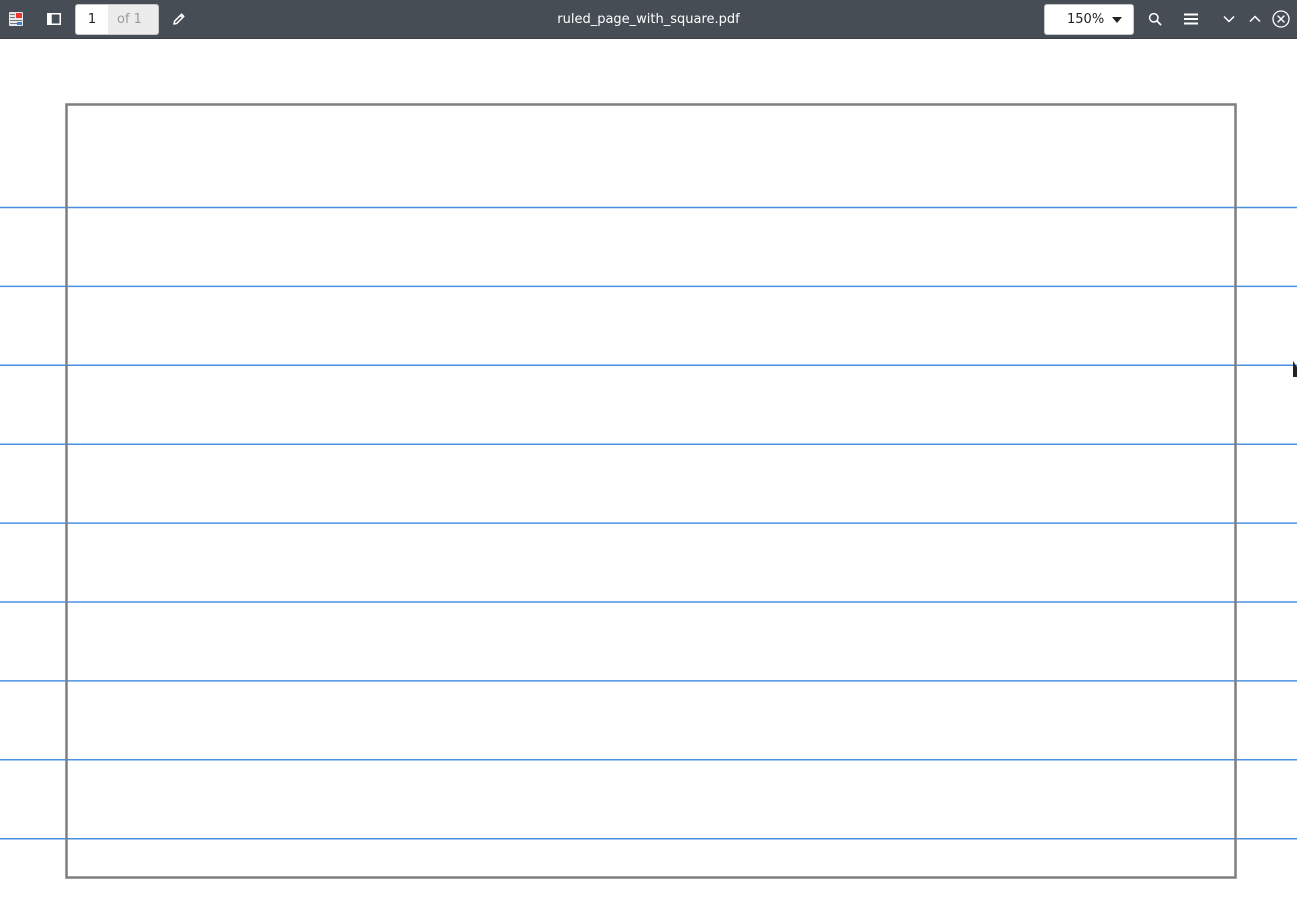  I want to click on search-icon, so click(1155, 19).